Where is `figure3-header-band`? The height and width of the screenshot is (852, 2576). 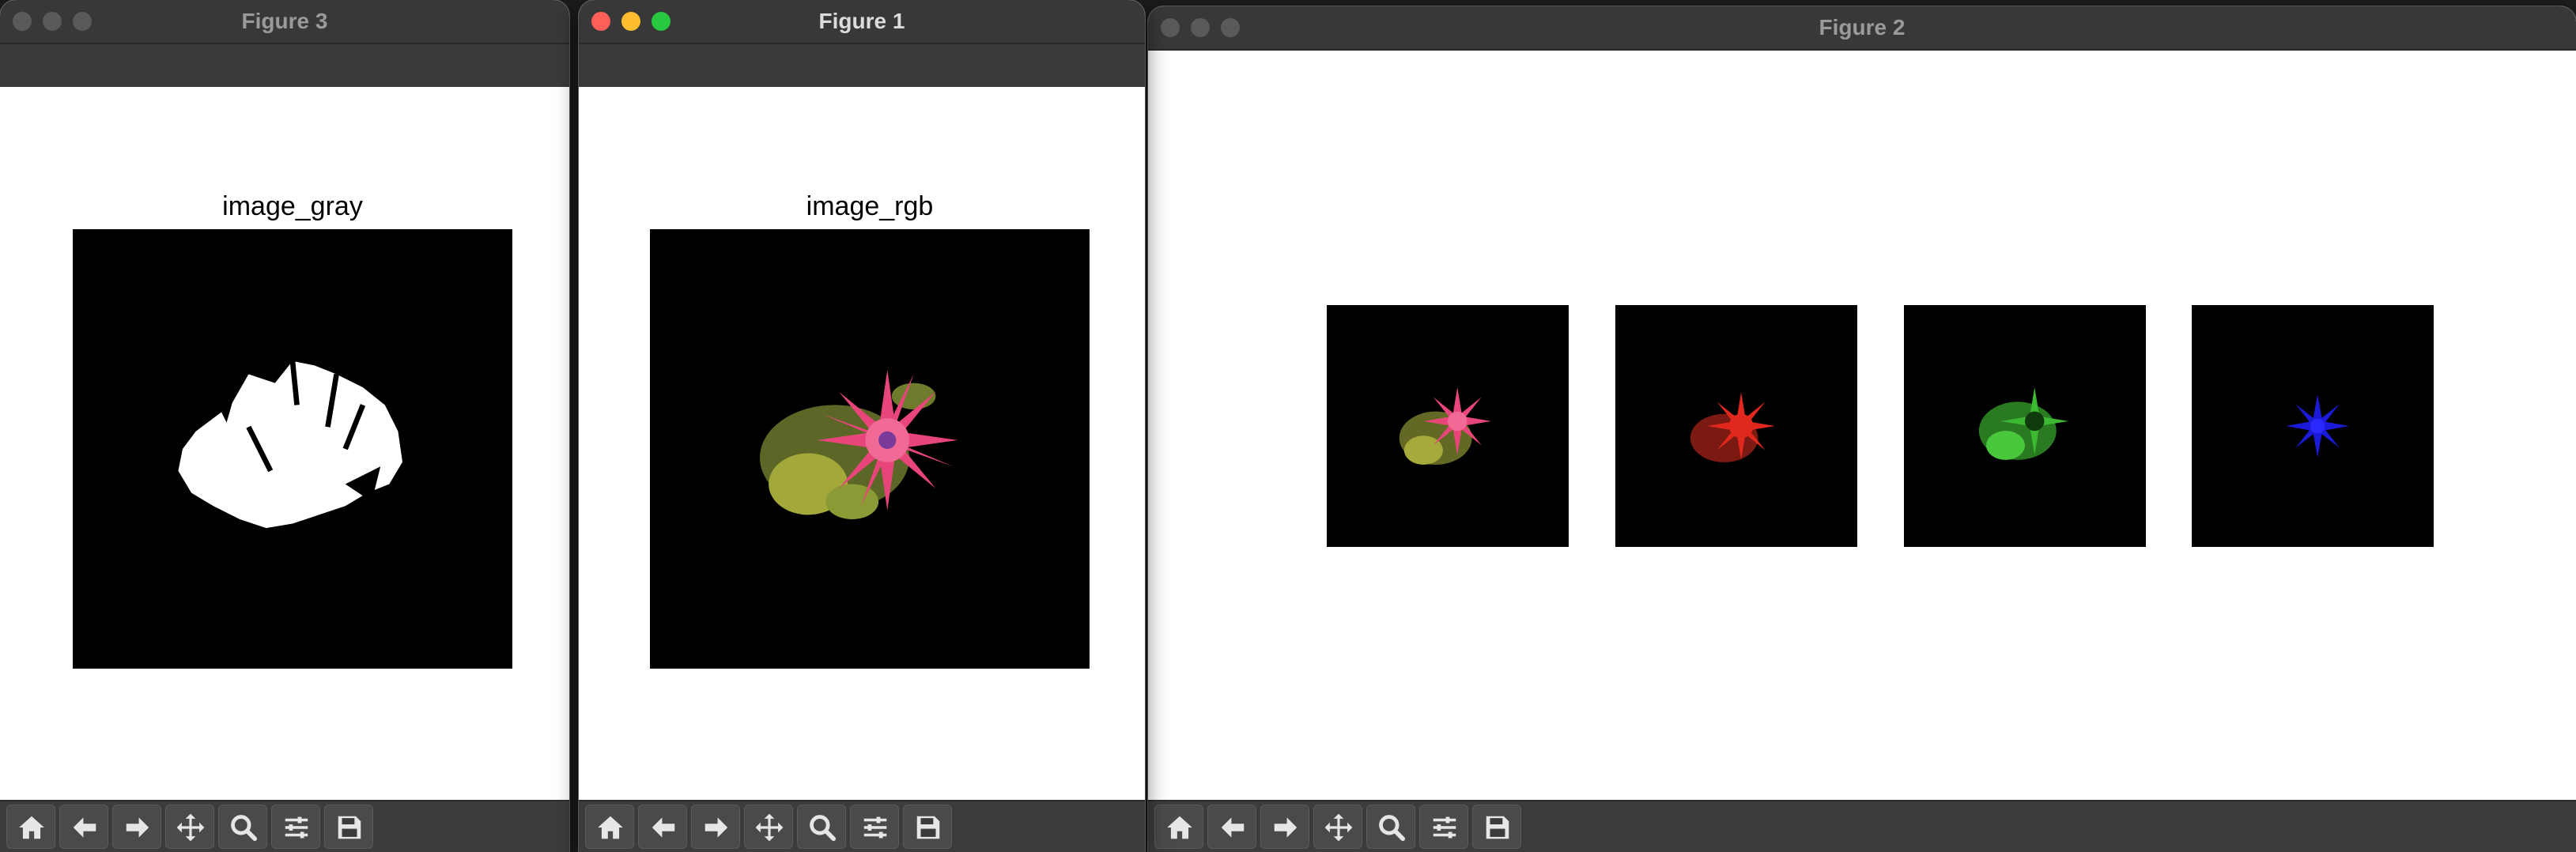 figure3-header-band is located at coordinates (284, 65).